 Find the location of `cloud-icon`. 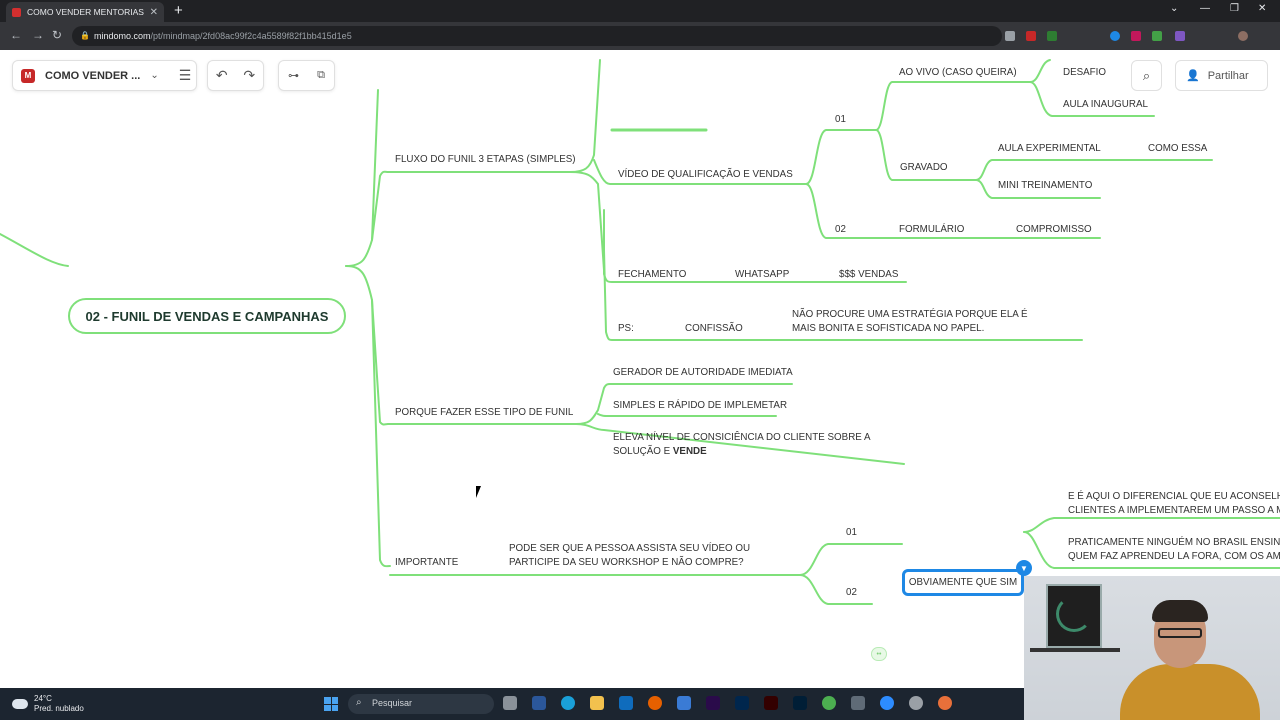

cloud-icon is located at coordinates (20, 704).